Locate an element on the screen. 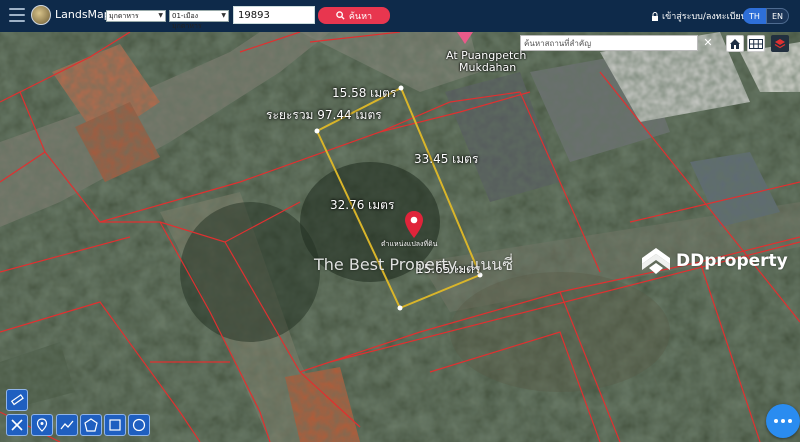 This screenshot has width=800, height=442. polyline-tool is located at coordinates (67, 425).